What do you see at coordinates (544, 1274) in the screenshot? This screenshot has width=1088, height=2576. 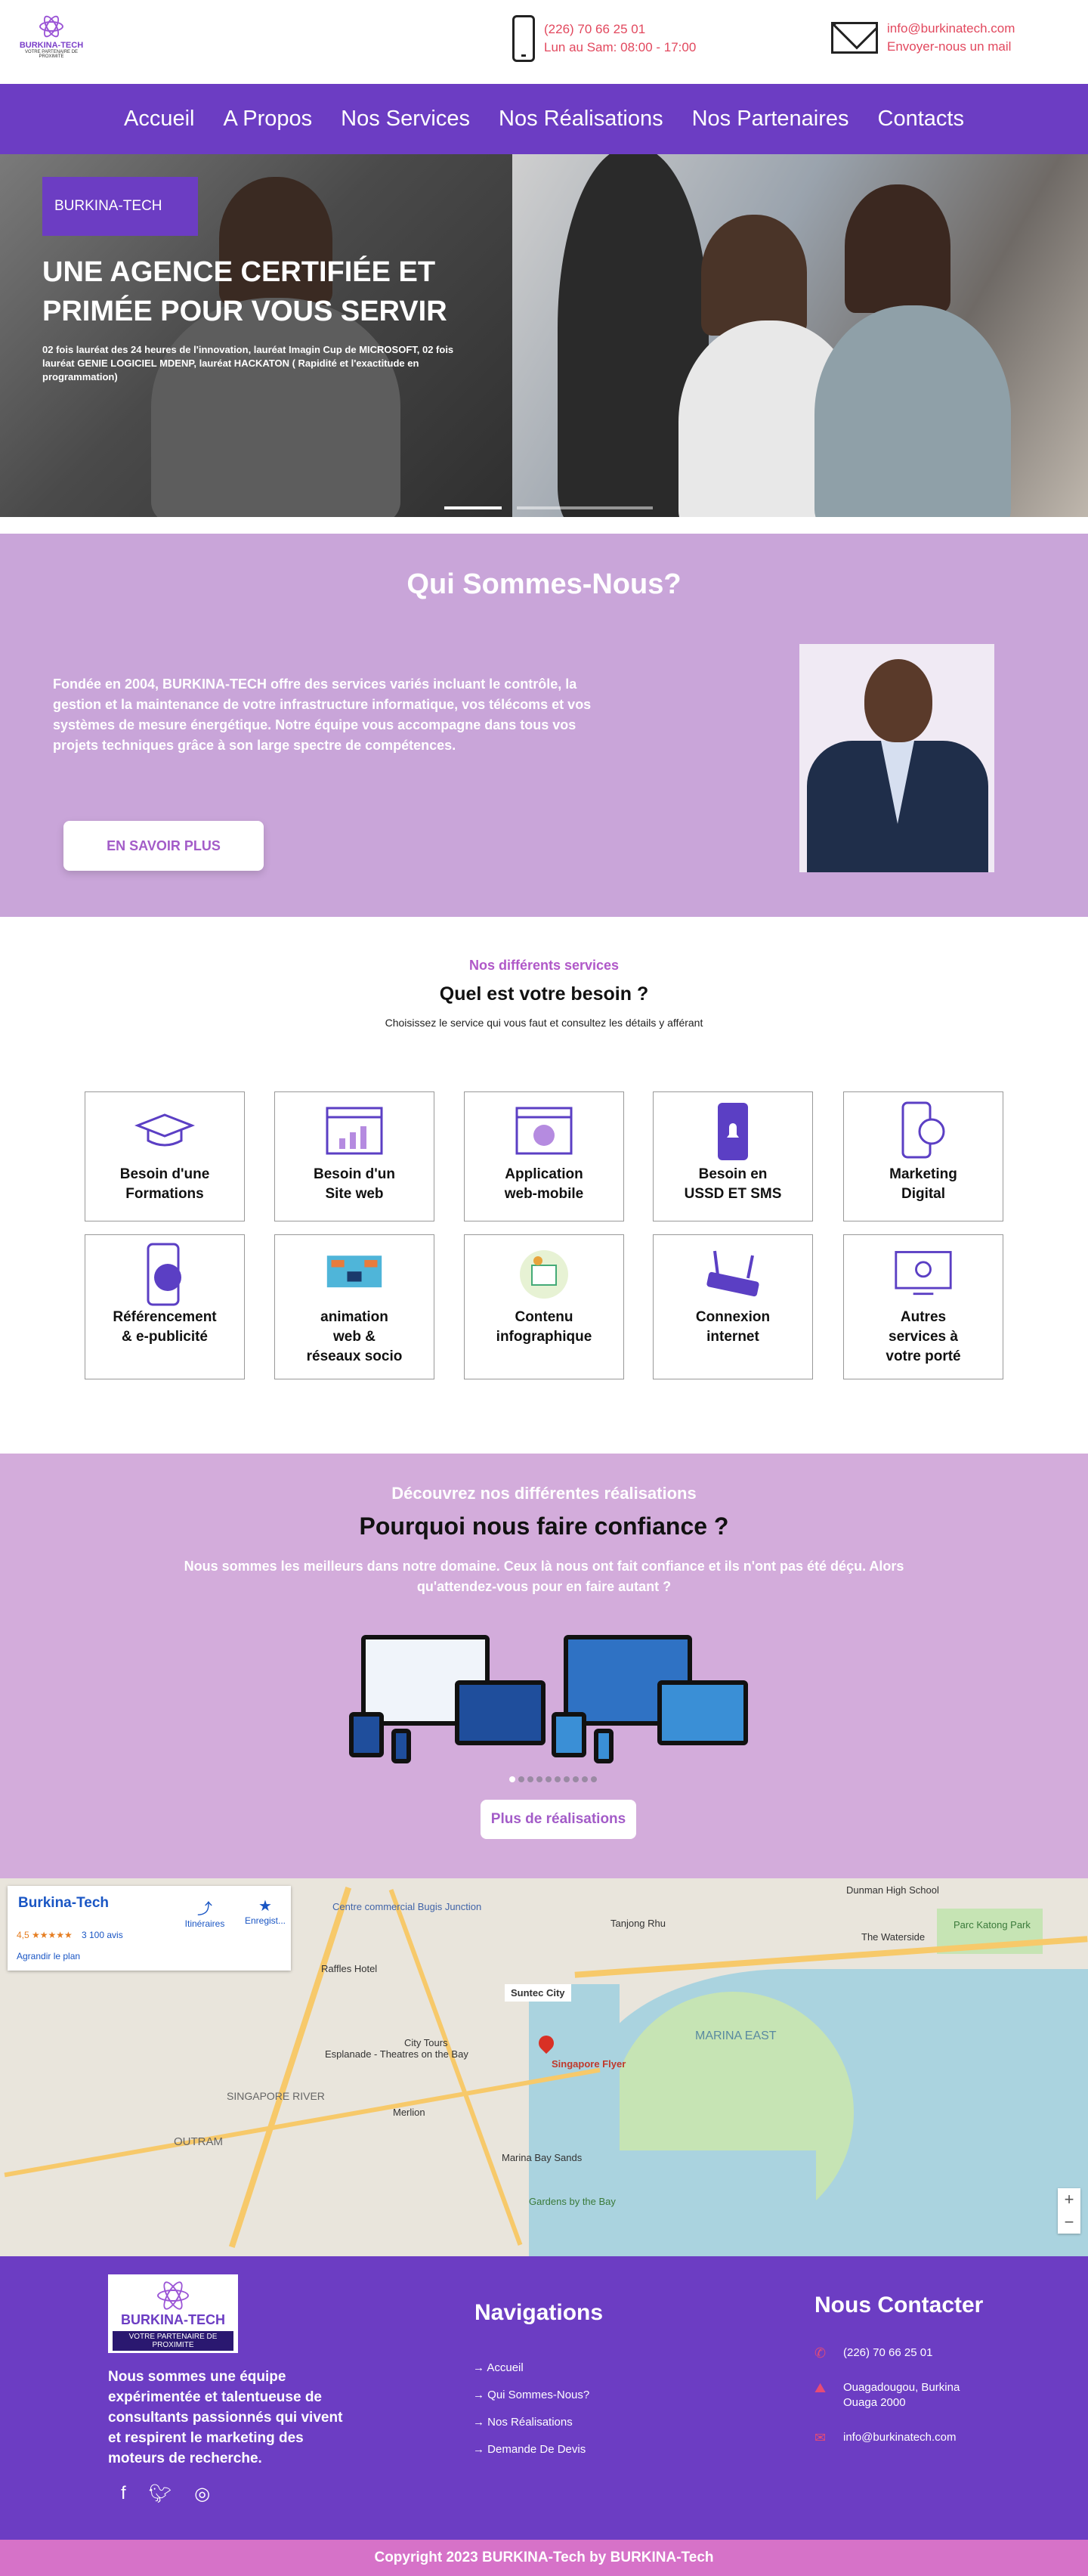 I see `infographic-icon` at bounding box center [544, 1274].